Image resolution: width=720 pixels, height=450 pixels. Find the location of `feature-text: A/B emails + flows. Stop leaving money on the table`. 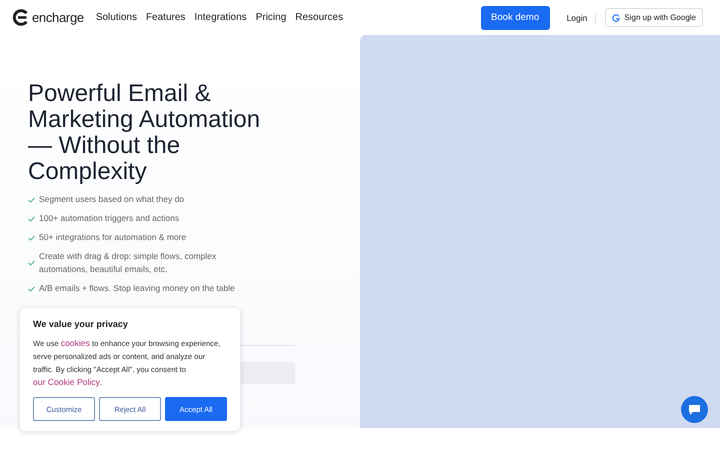

feature-text: A/B emails + flows. Stop leaving money on the table is located at coordinates (137, 288).